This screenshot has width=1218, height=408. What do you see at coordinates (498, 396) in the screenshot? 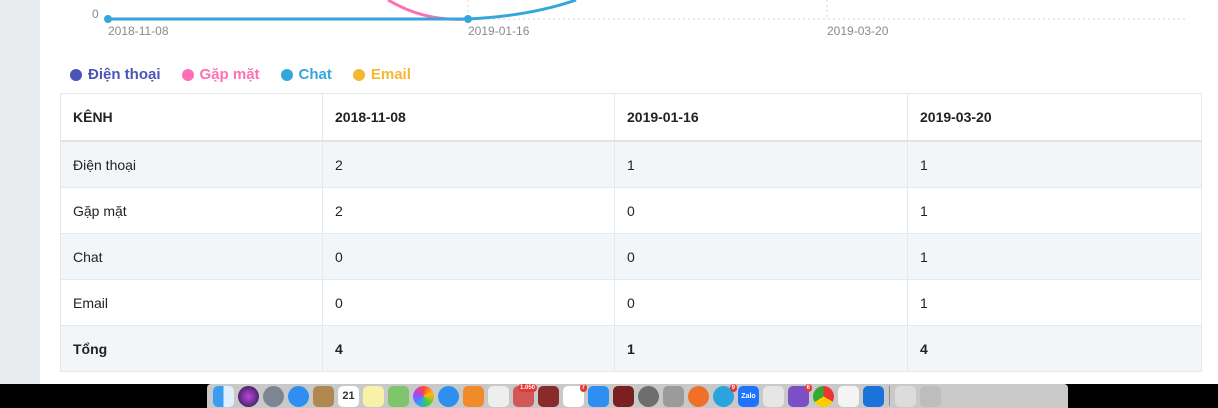
I see `preview-icon` at bounding box center [498, 396].